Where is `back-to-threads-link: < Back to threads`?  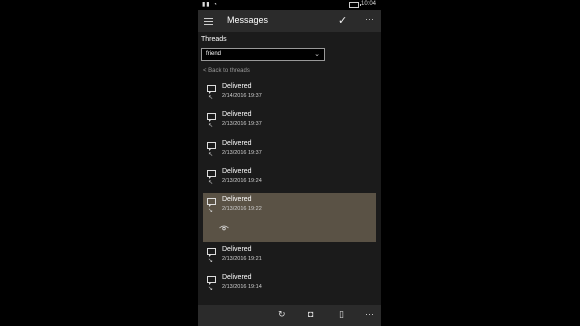 back-to-threads-link: < Back to threads is located at coordinates (226, 71).